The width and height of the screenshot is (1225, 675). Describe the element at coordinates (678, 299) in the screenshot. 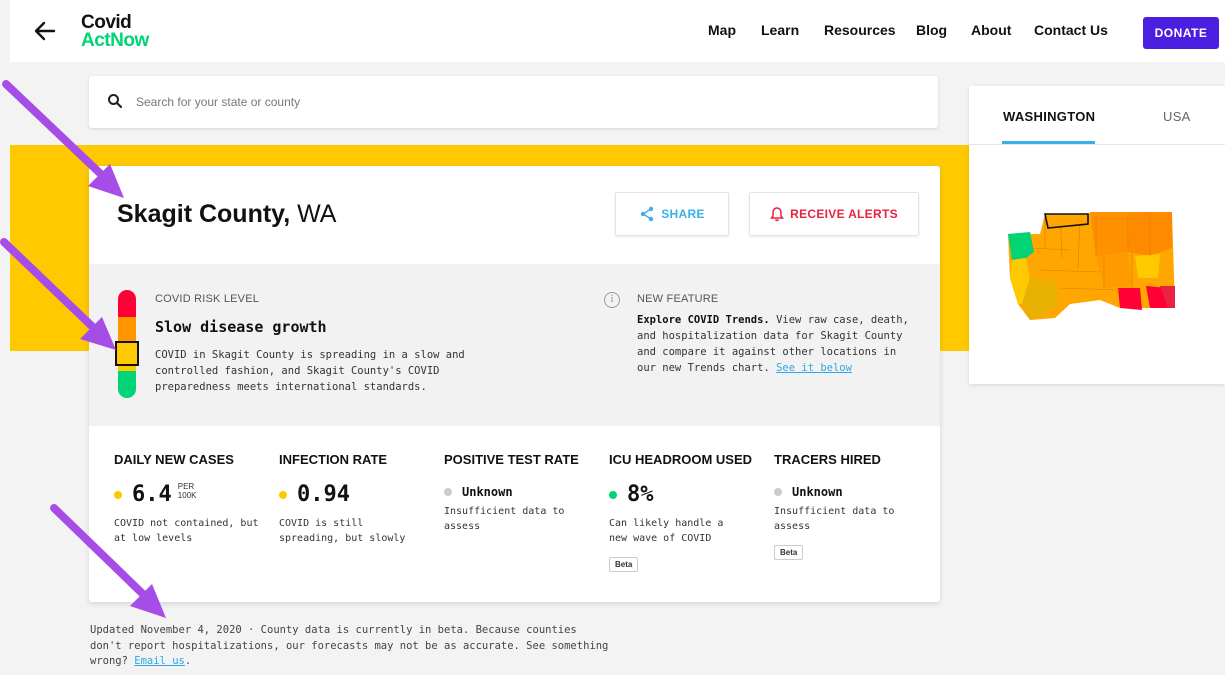

I see `new-feature-label: NEW FEATURE` at that location.